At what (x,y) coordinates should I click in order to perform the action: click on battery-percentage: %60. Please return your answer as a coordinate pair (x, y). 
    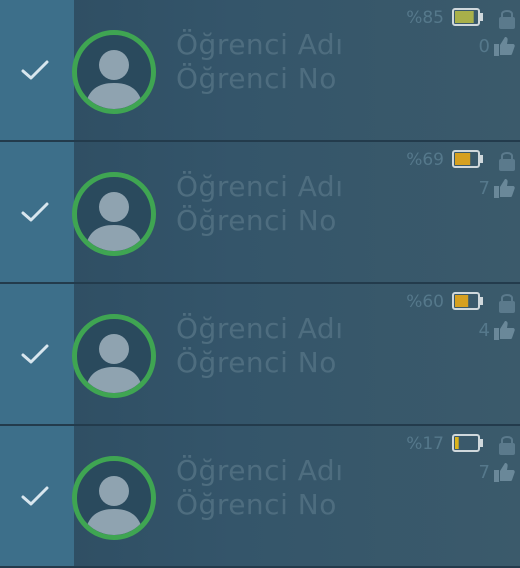
    Looking at the image, I should click on (425, 302).